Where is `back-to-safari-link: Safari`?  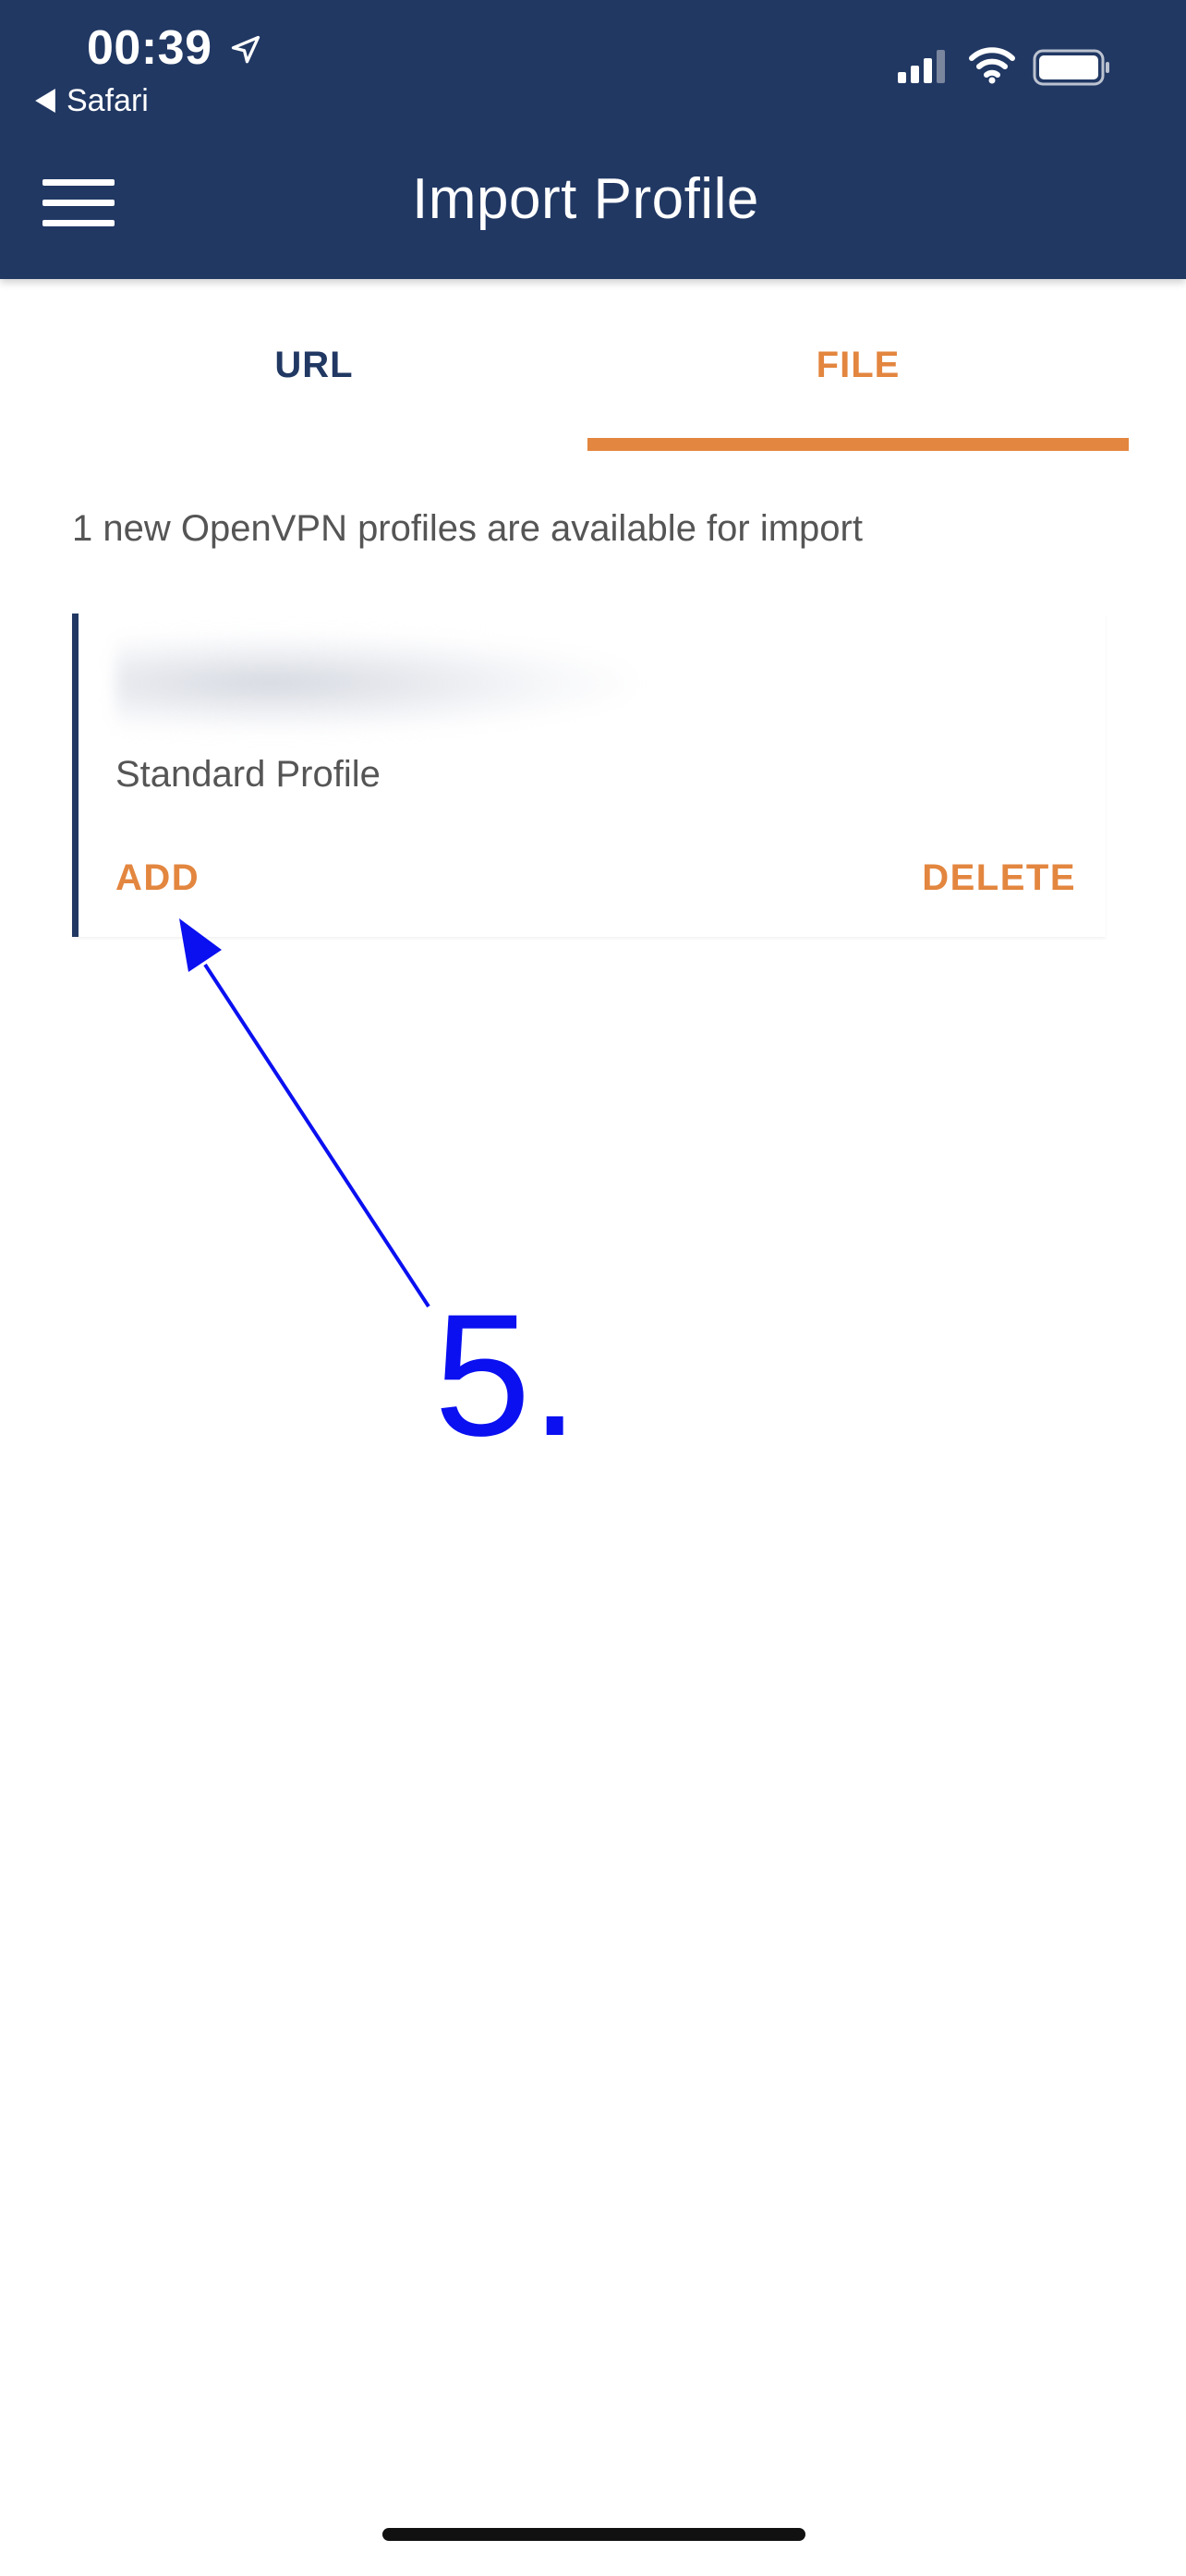
back-to-safari-link: Safari is located at coordinates (108, 101).